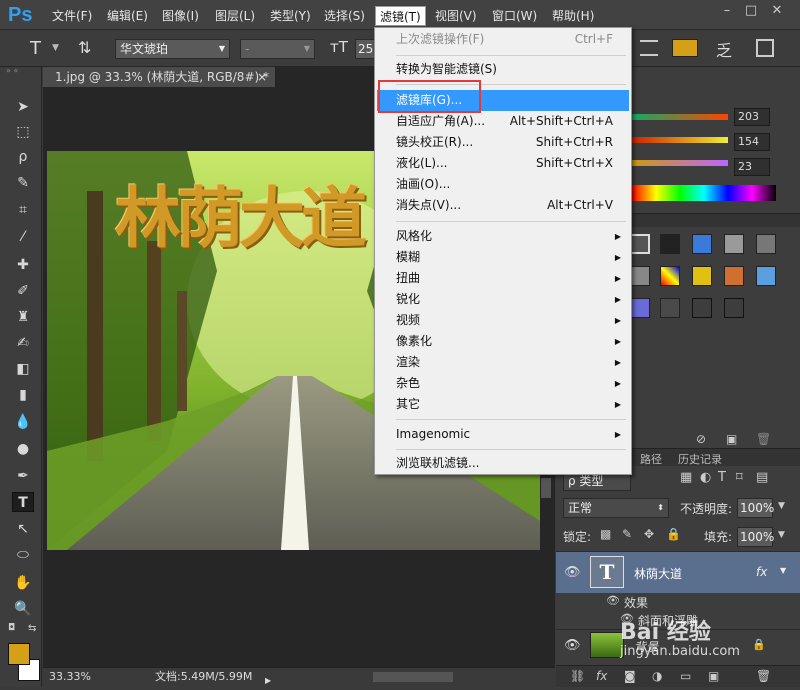  I want to click on lock-pixels-icon: ✎, so click(627, 534).